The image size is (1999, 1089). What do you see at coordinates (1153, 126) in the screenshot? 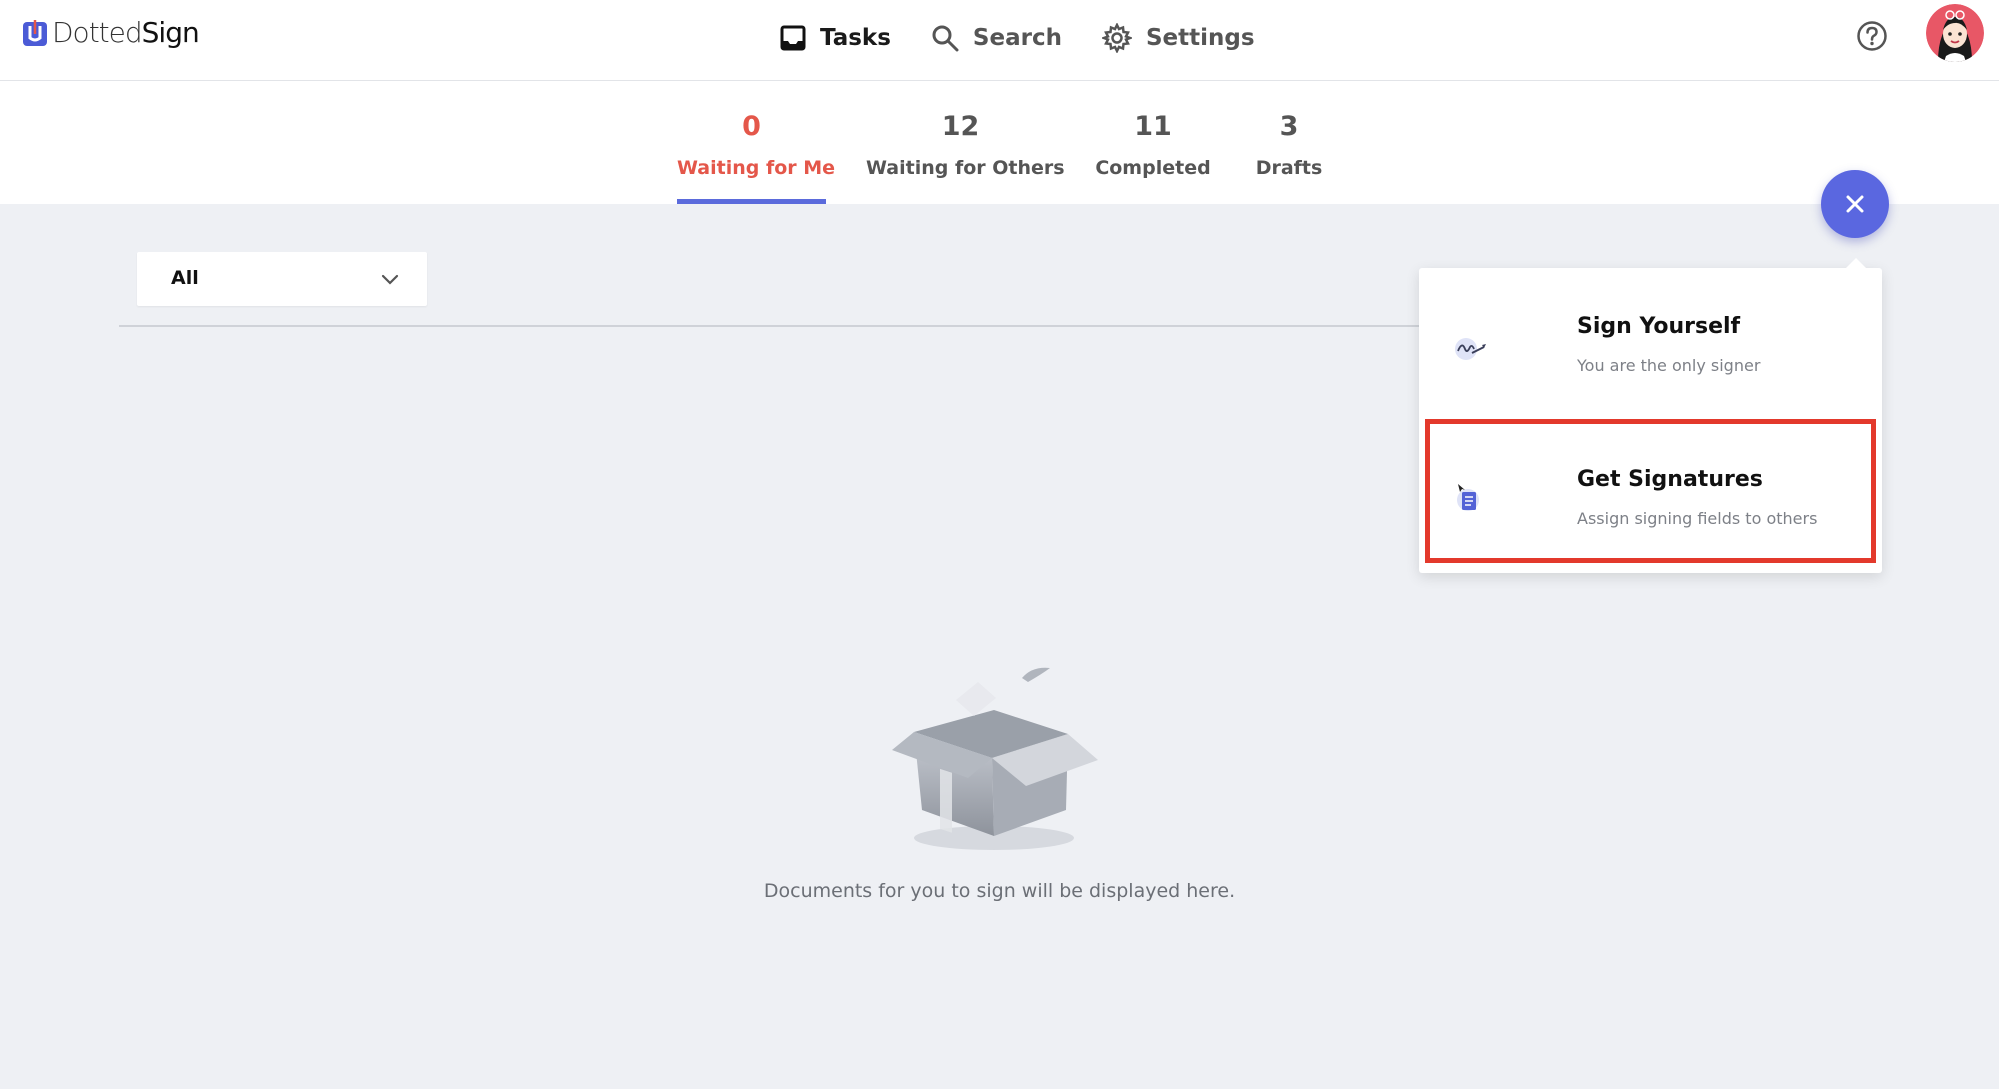
I see `tab-count: 11` at bounding box center [1153, 126].